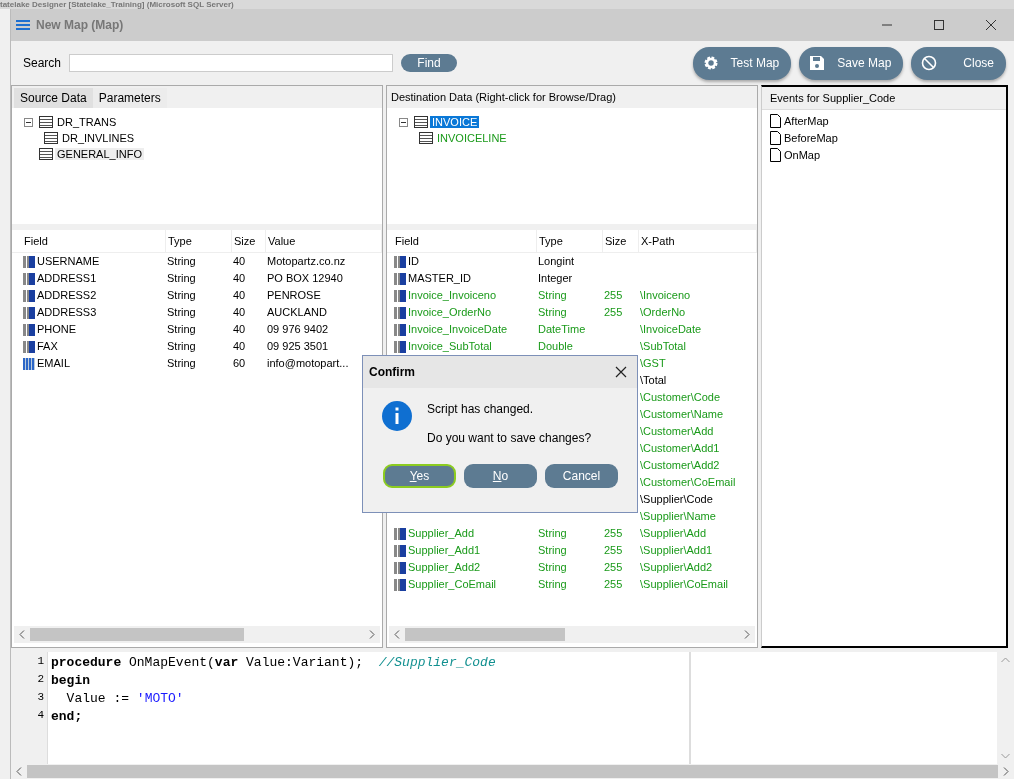 This screenshot has width=1014, height=779. What do you see at coordinates (160, 698) in the screenshot?
I see `code-token: 'MOTO'` at bounding box center [160, 698].